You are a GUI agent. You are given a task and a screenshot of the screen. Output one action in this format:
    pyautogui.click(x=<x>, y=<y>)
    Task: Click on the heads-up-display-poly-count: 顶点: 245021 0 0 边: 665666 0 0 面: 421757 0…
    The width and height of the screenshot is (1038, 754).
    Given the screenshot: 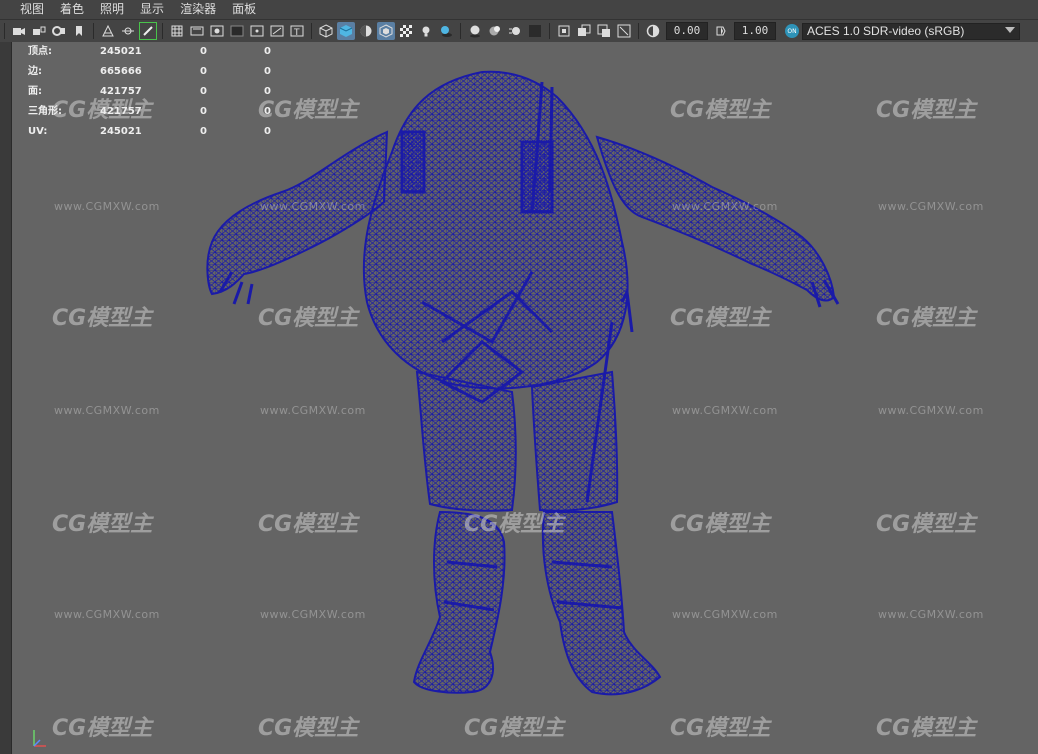 What is the action you would take?
    pyautogui.click(x=168, y=92)
    